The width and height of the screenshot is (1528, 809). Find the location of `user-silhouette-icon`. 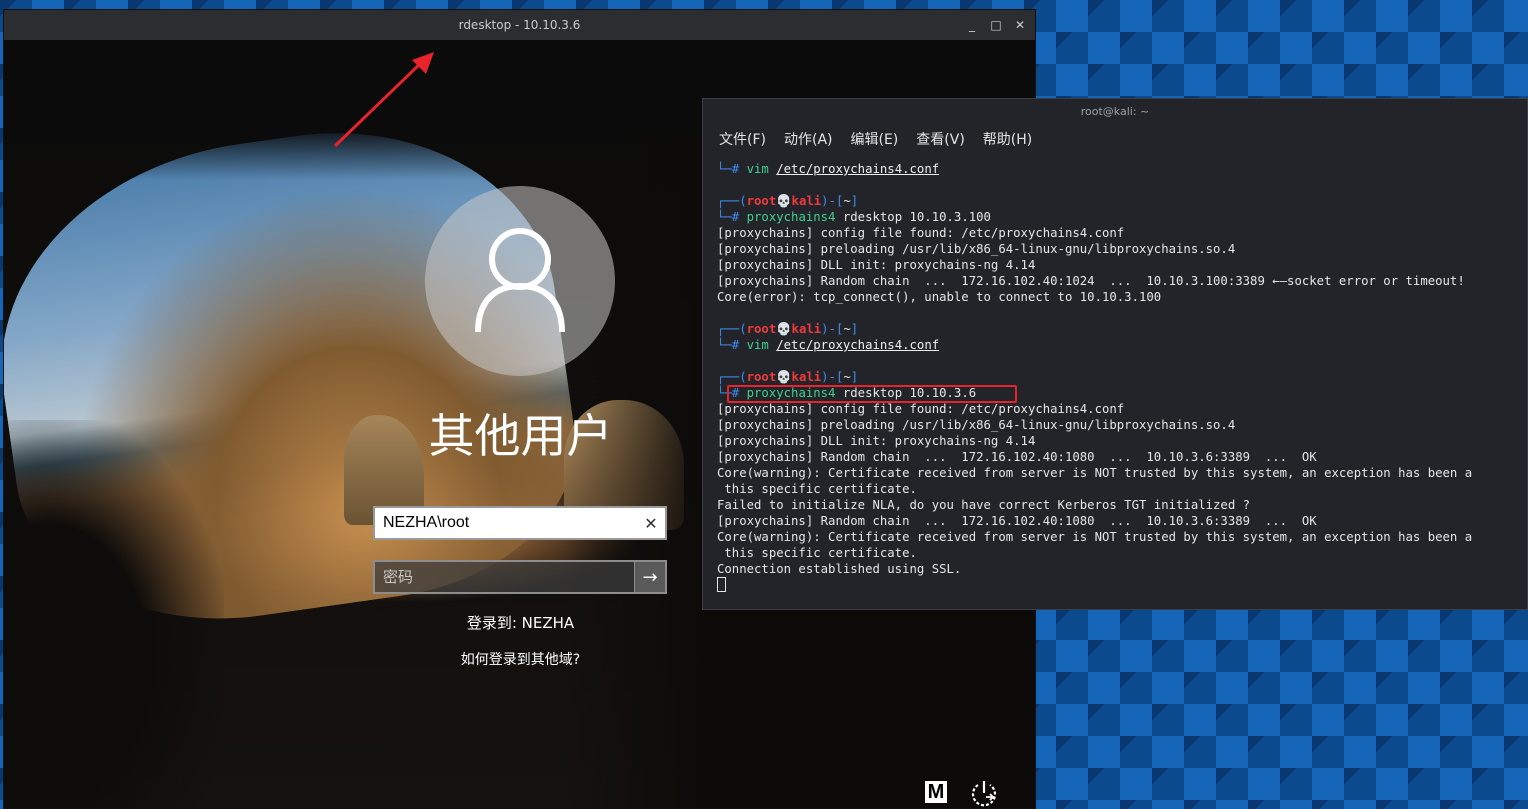

user-silhouette-icon is located at coordinates (520, 280).